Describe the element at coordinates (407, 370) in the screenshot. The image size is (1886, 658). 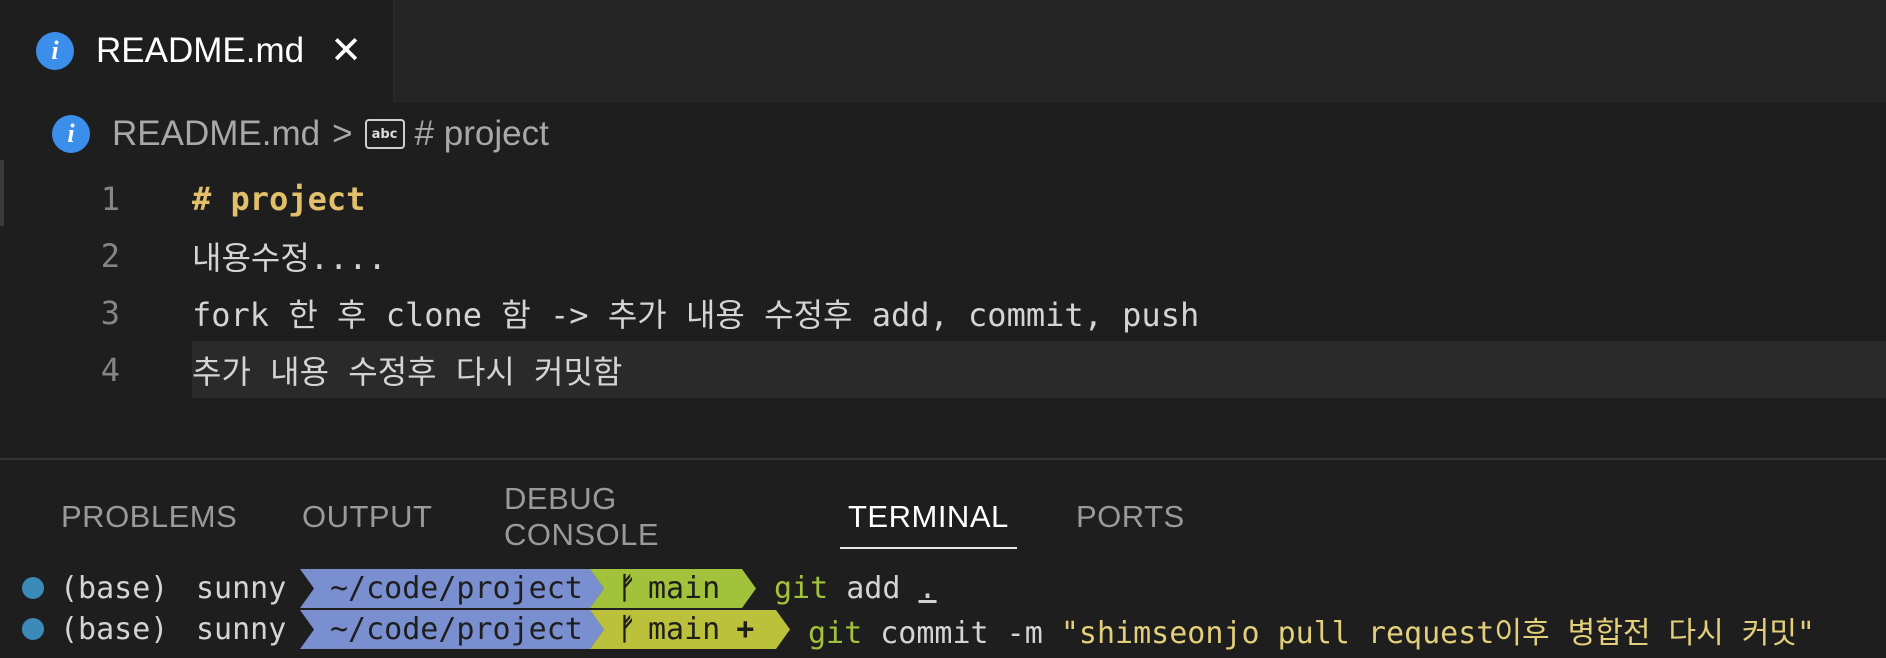
I see `line-text: 추가 내용 수정후 다시 커밋함` at that location.